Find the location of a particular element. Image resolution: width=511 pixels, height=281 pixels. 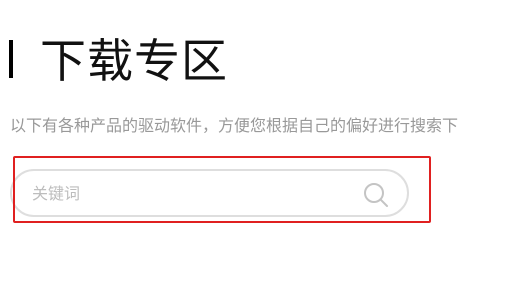

page-subtitle: 以下有各种产品的驱动软件，方便您根据自己的偏好进行搜索下 is located at coordinates (234, 125).